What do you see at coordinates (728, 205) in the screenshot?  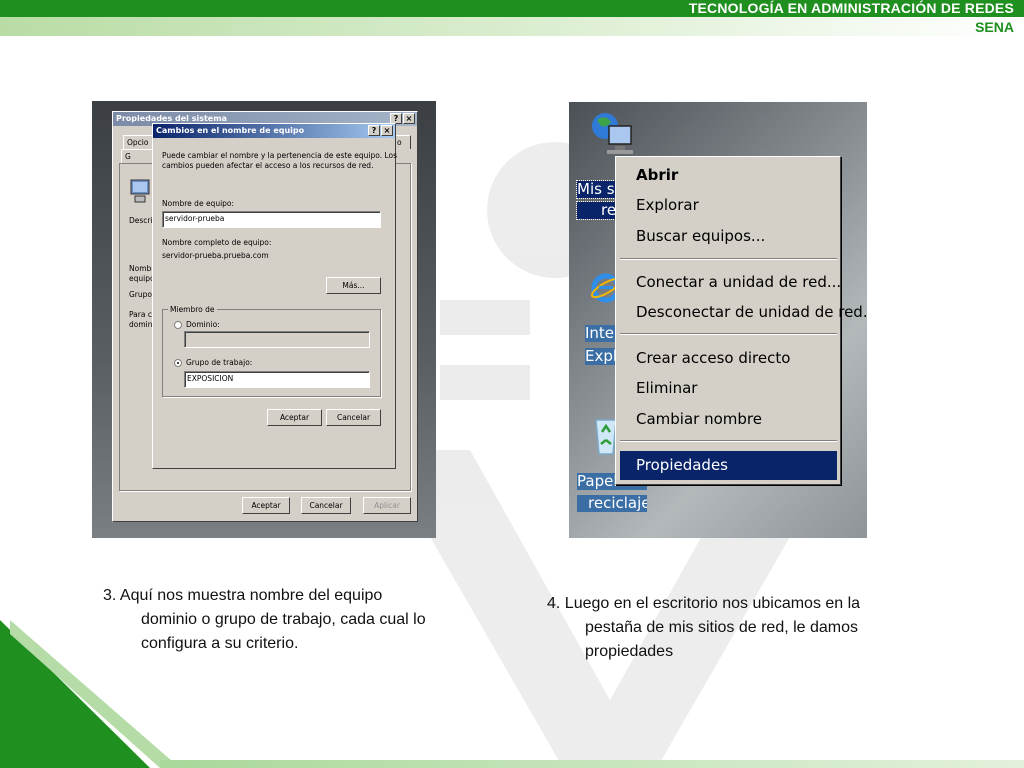 I see `menu-item-explore: Explorar` at bounding box center [728, 205].